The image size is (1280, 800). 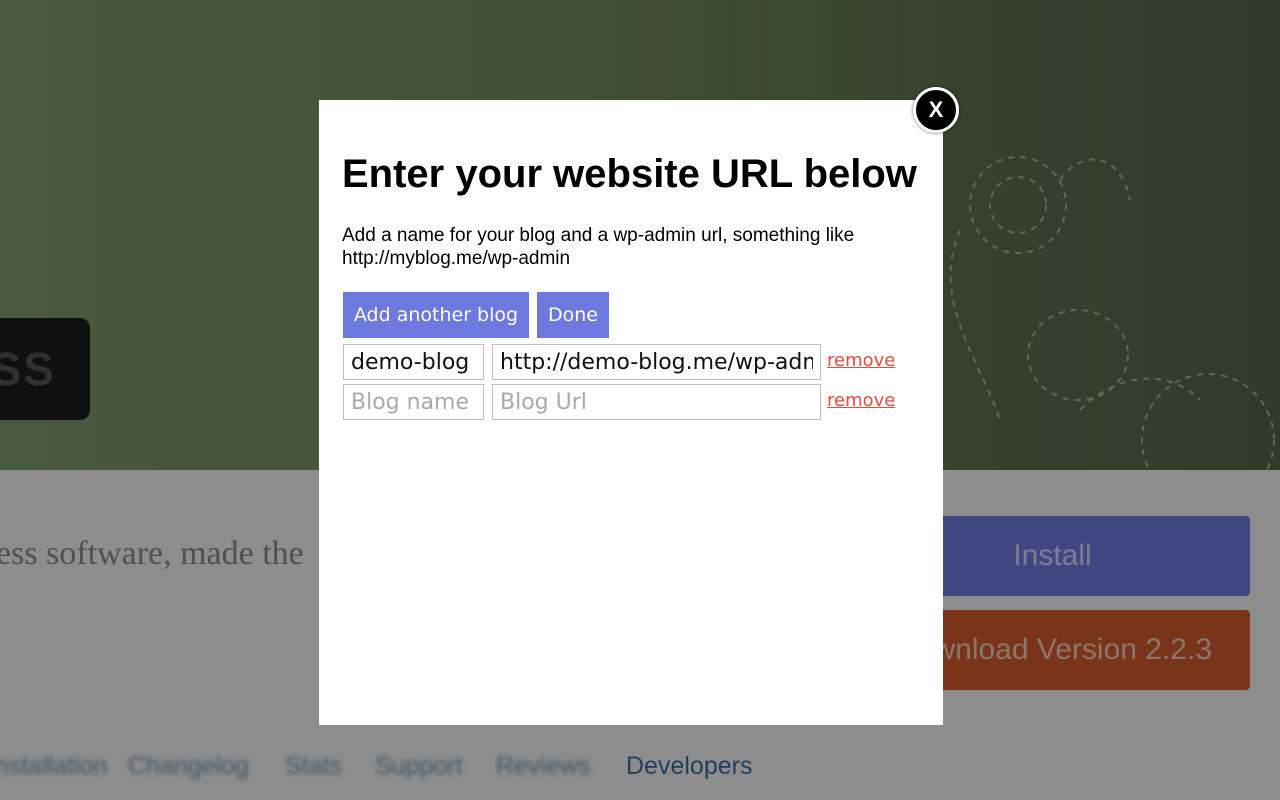 What do you see at coordinates (573, 315) in the screenshot?
I see `done-button: Done` at bounding box center [573, 315].